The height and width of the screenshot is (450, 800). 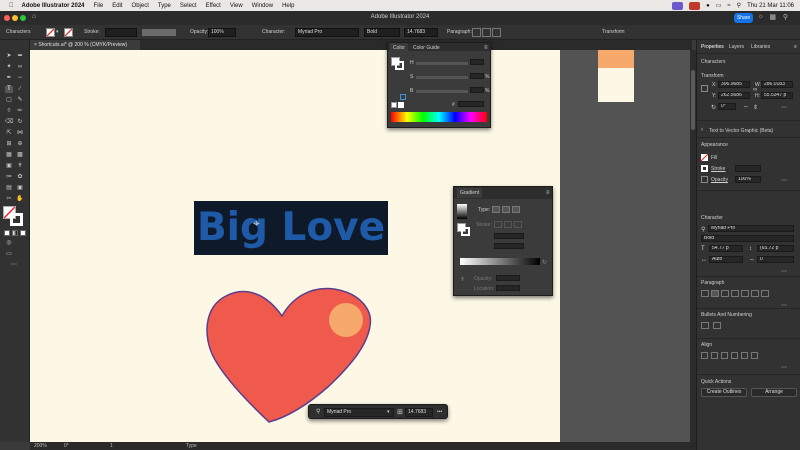 What do you see at coordinates (477, 62) in the screenshot?
I see `h-value-field` at bounding box center [477, 62].